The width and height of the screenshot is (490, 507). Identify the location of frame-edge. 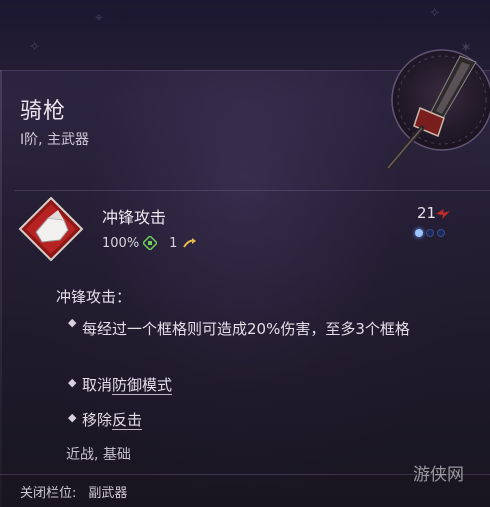
(1, 288).